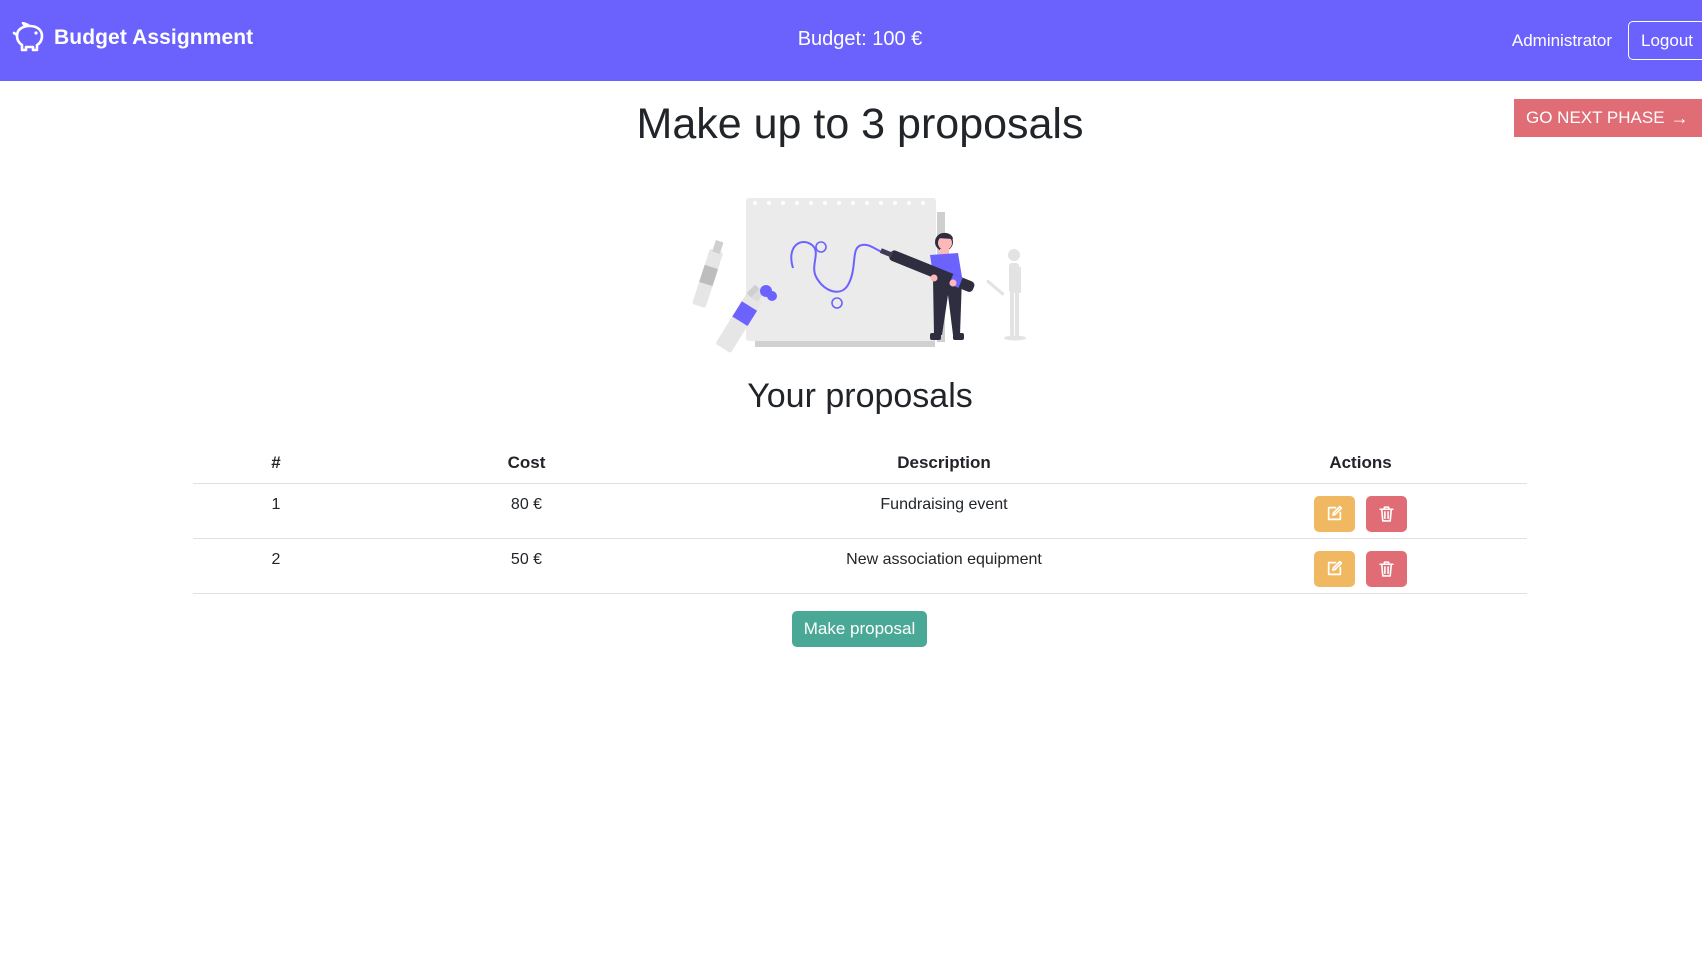 Image resolution: width=1702 pixels, height=979 pixels. I want to click on proposal-cost: 80 €, so click(526, 511).